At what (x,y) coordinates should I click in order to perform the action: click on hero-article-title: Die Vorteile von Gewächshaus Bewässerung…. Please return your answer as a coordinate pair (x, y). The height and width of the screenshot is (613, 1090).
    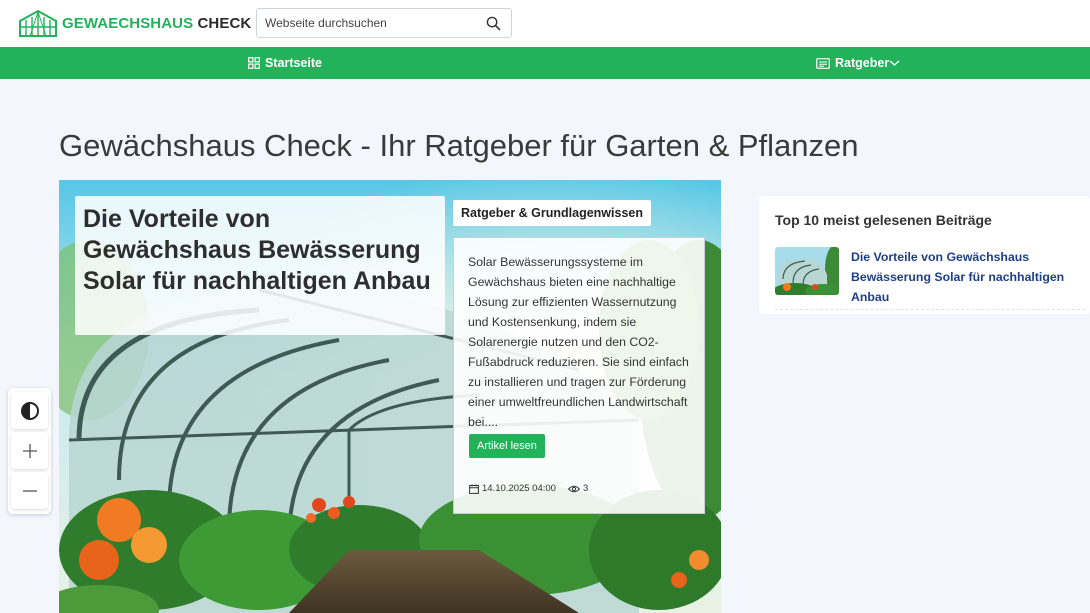
    Looking at the image, I should click on (260, 250).